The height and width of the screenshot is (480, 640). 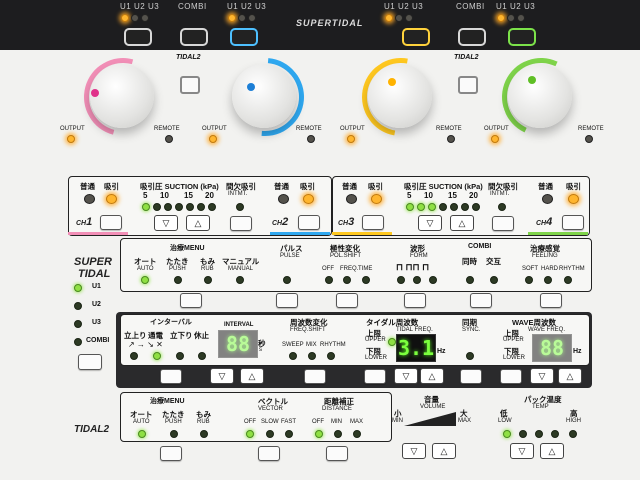 I want to click on top-u-labels-right2: U1 U2 U3, so click(x=516, y=6).